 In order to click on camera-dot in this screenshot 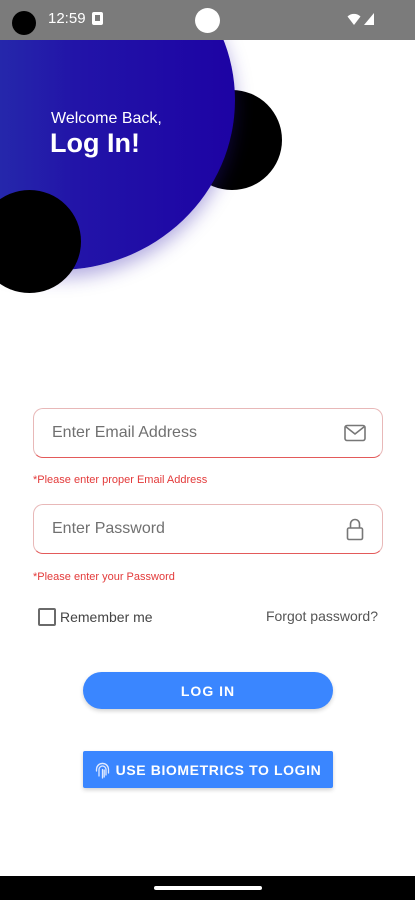, I will do `click(24, 23)`.